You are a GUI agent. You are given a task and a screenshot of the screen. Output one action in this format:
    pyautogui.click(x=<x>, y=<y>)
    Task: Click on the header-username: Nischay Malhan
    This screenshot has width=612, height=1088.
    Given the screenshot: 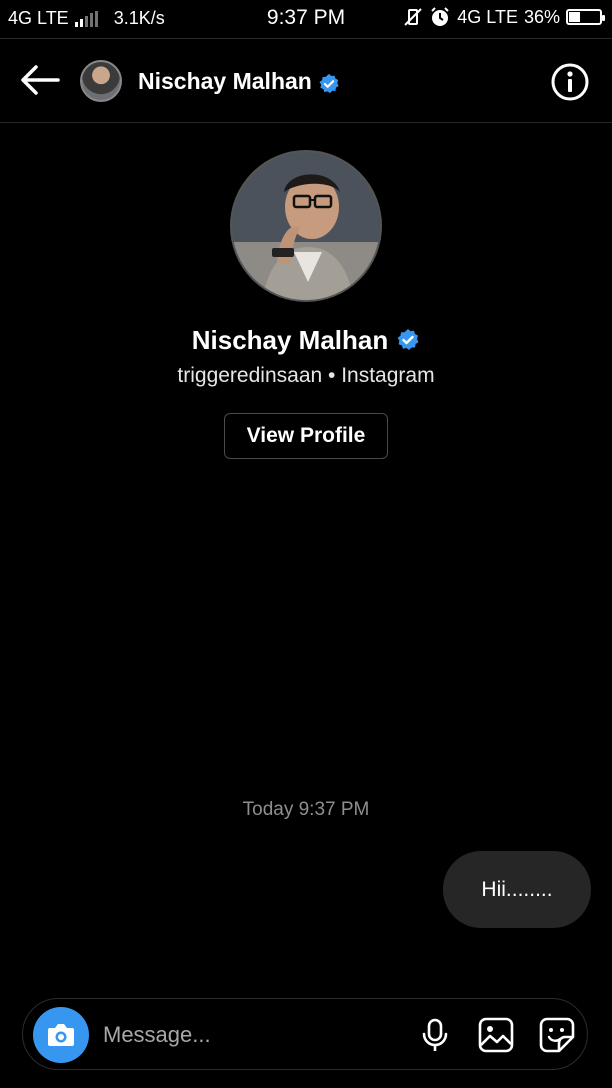 What is the action you would take?
    pyautogui.click(x=225, y=81)
    